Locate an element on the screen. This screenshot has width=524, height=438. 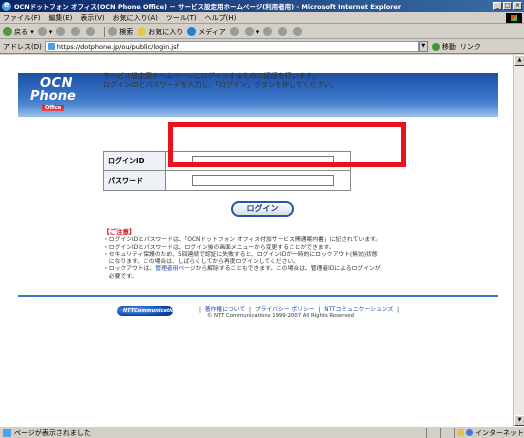
forward-button: ▾ is located at coordinates (44, 31).